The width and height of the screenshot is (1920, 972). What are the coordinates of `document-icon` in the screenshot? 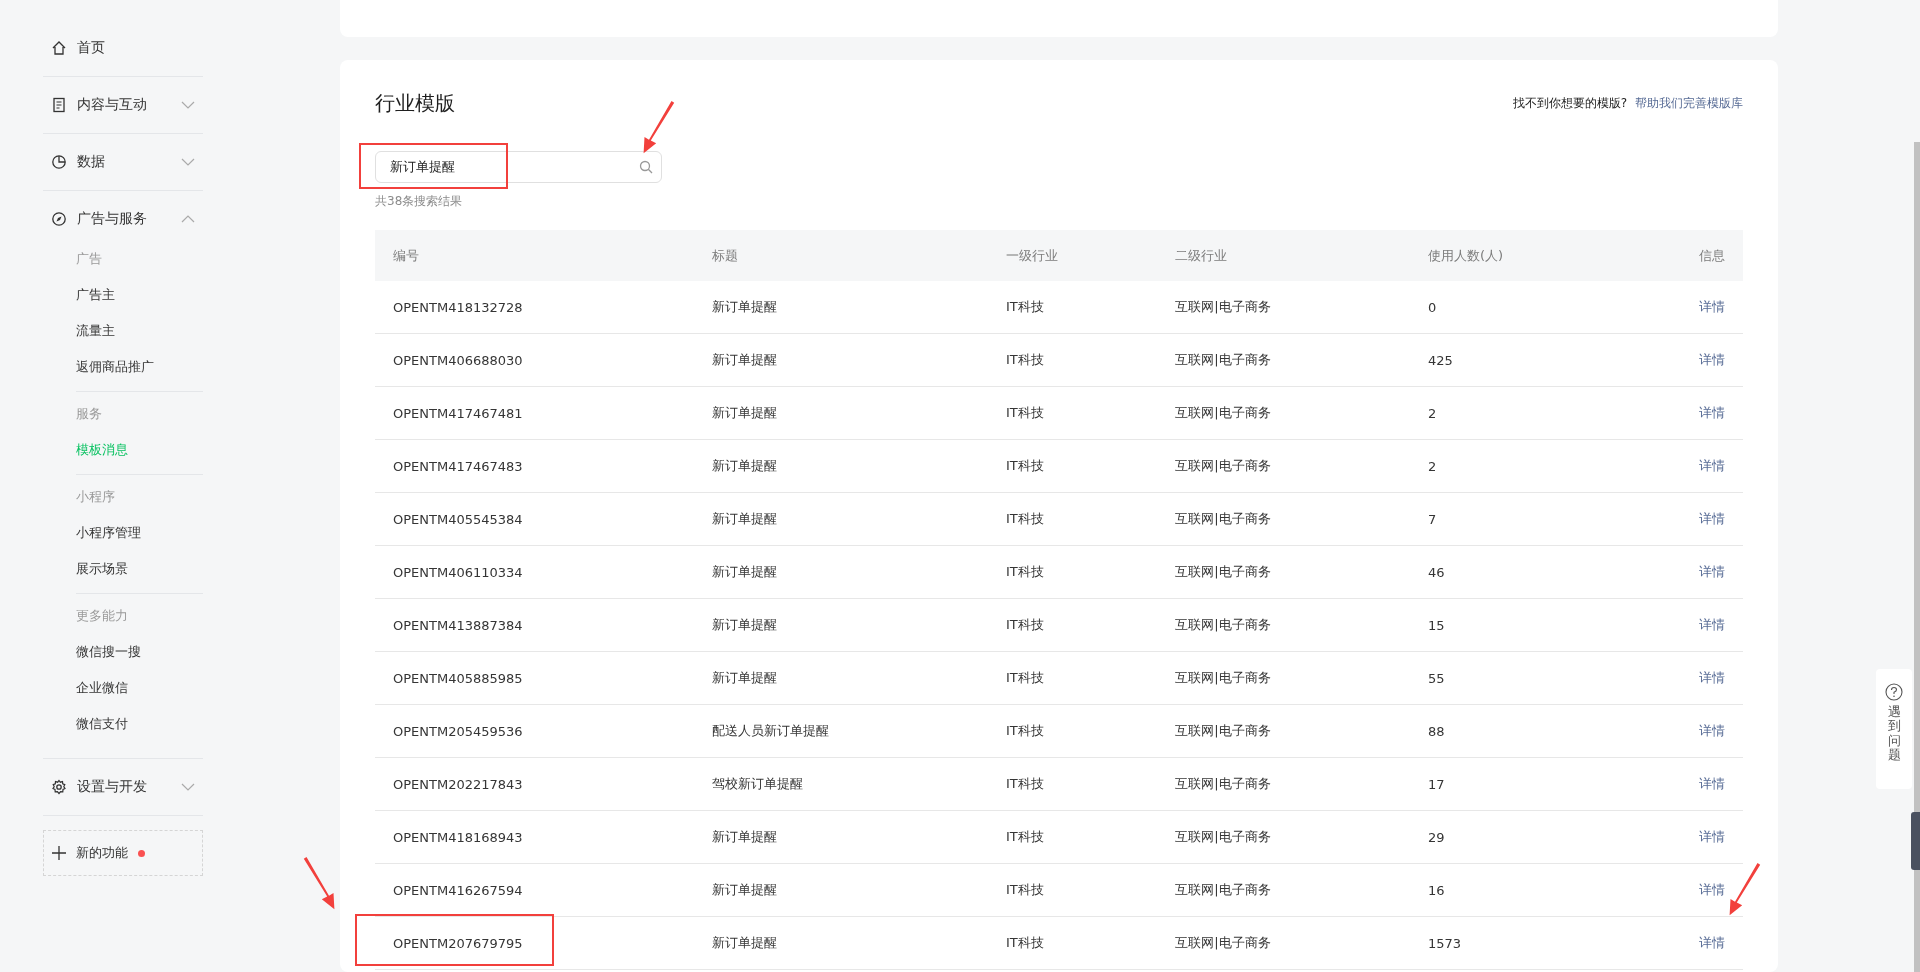 It's located at (59, 105).